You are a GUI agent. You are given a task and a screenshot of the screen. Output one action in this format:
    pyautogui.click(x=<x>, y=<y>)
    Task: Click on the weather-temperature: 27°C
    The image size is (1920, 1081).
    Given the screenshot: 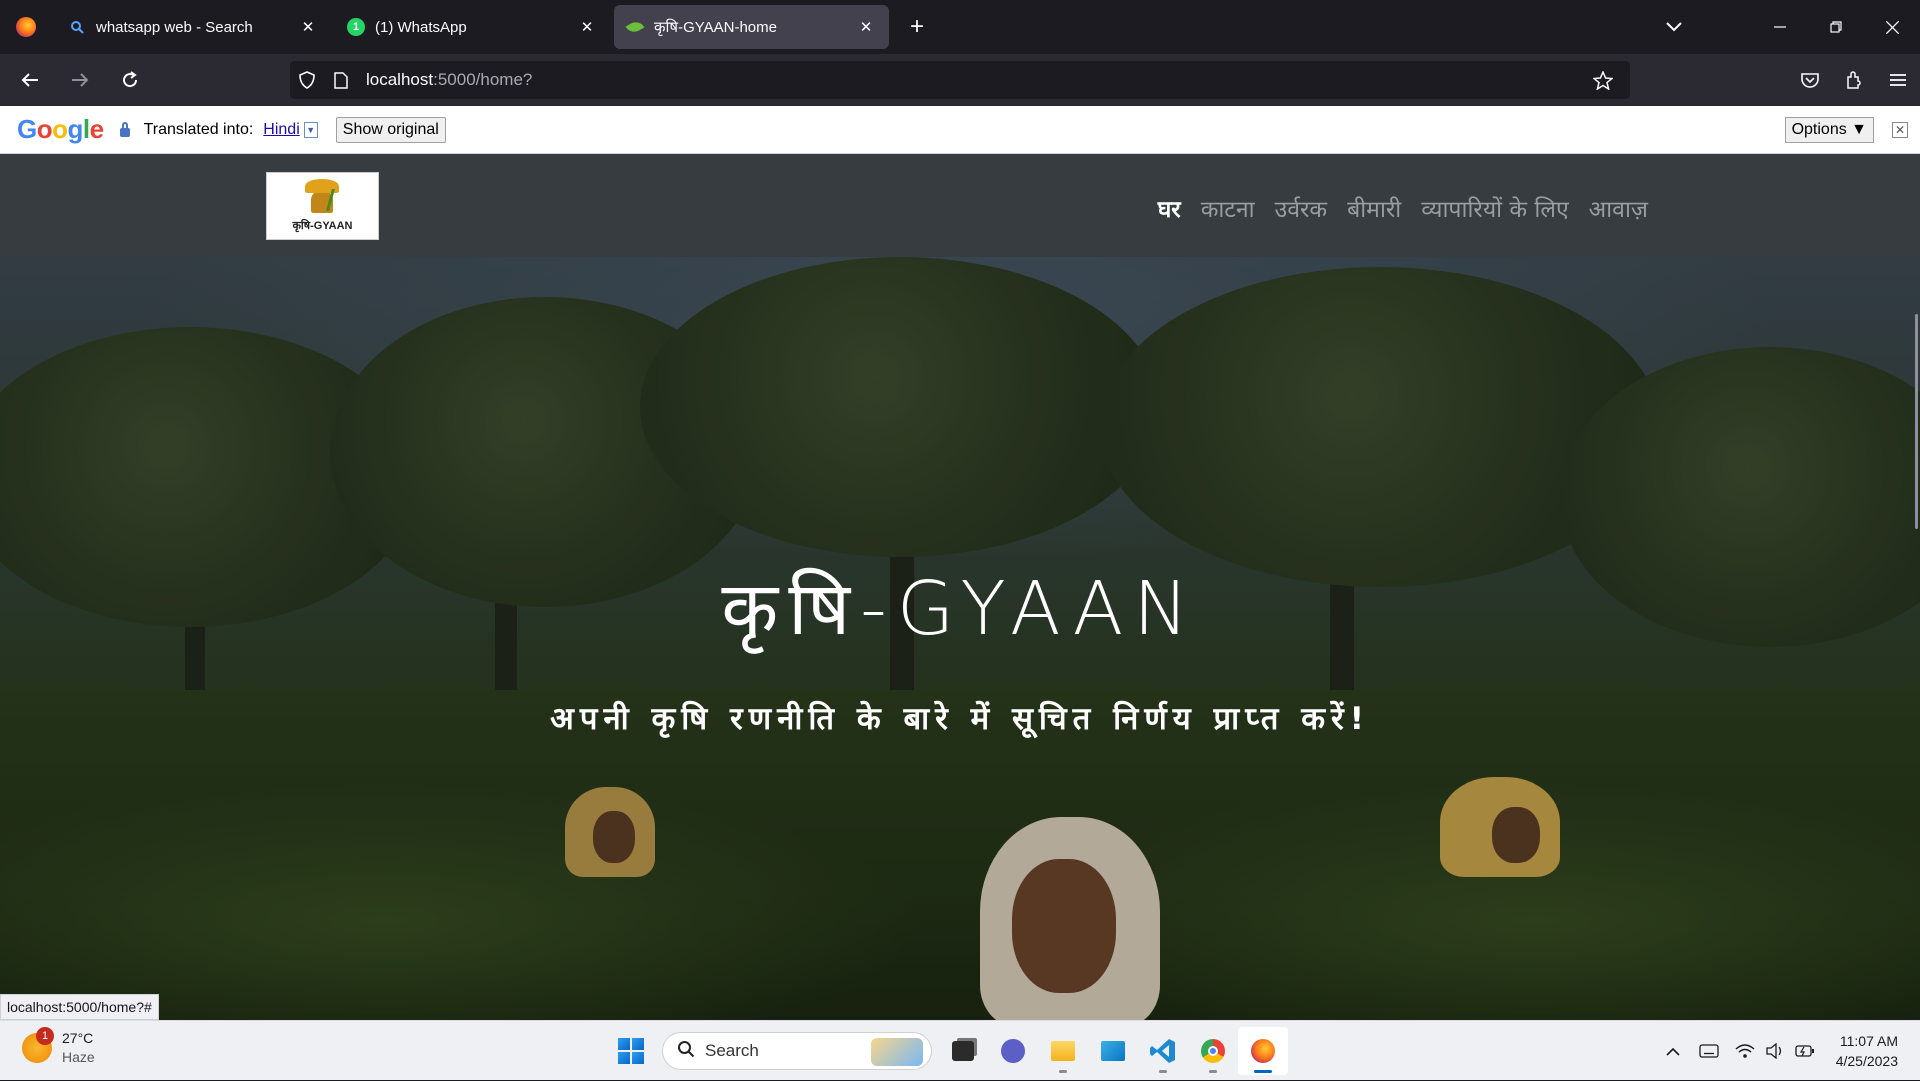 What is the action you would take?
    pyautogui.click(x=78, y=1038)
    